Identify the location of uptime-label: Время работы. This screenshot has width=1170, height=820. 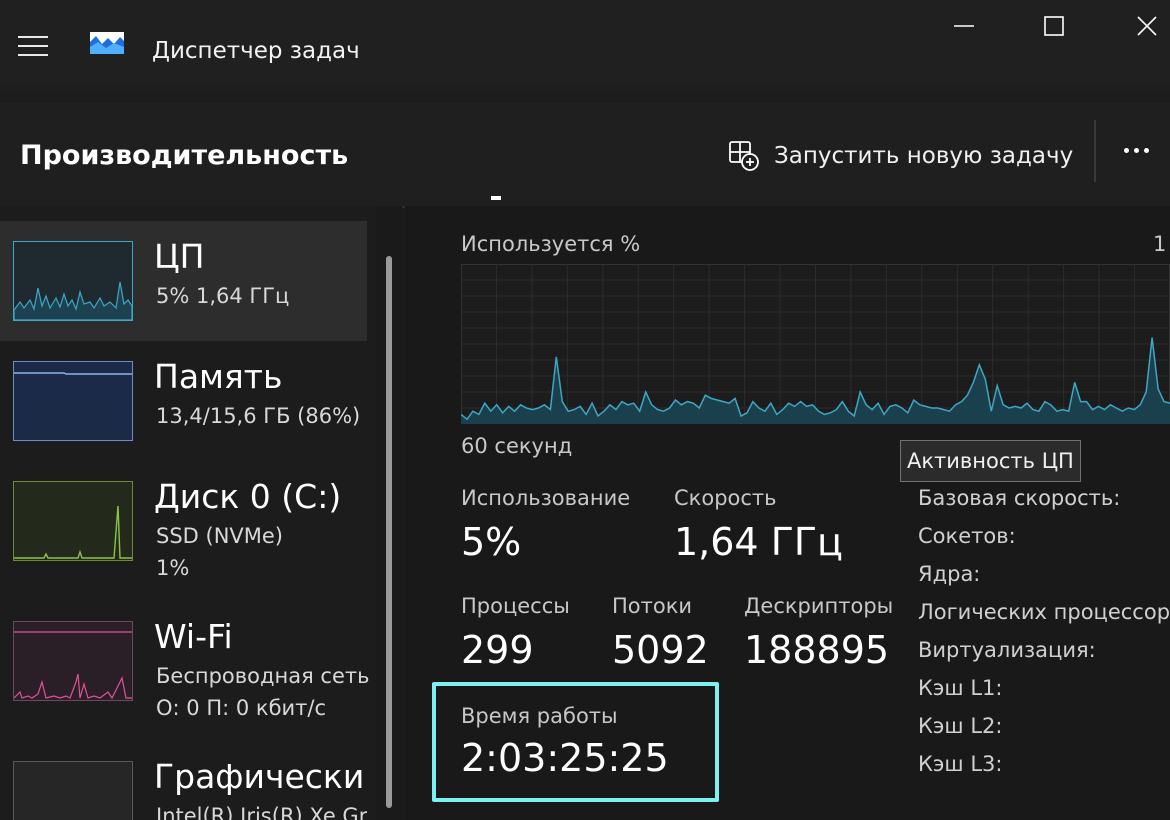
(539, 716).